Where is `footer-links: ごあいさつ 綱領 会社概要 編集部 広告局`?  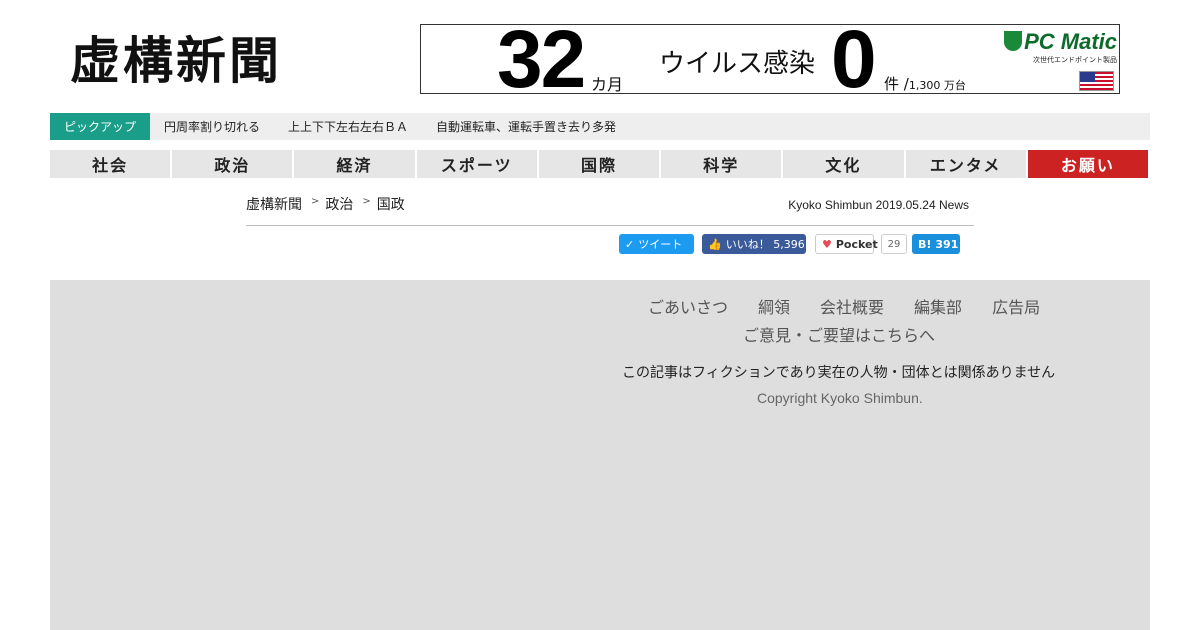 footer-links: ごあいさつ 綱領 会社概要 編集部 広告局 is located at coordinates (859, 306).